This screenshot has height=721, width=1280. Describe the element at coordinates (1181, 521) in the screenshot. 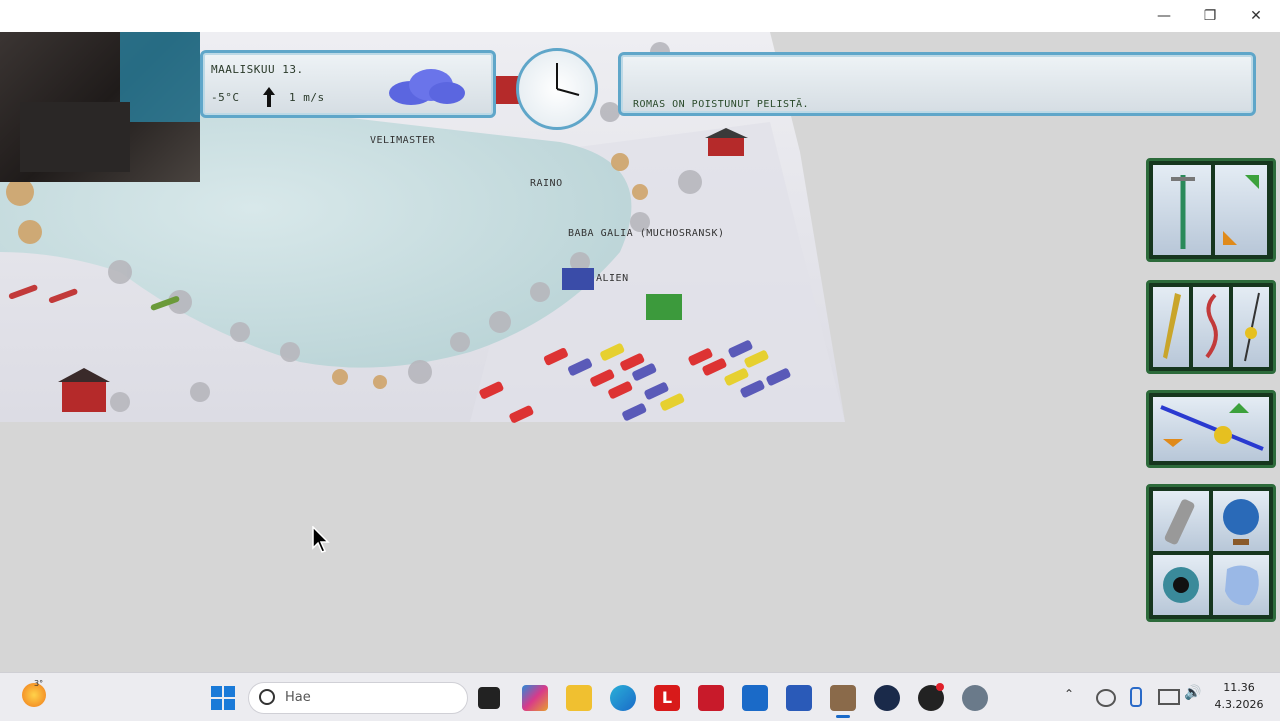

I see `thermos-icon` at that location.